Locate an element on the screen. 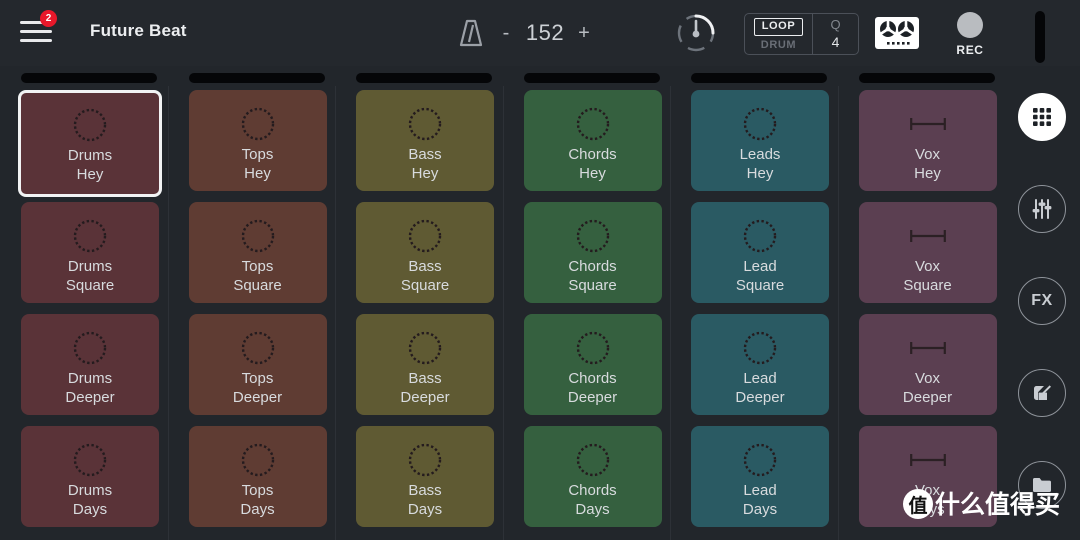 The height and width of the screenshot is (540, 1080). tempo-value: 152 is located at coordinates (545, 33).